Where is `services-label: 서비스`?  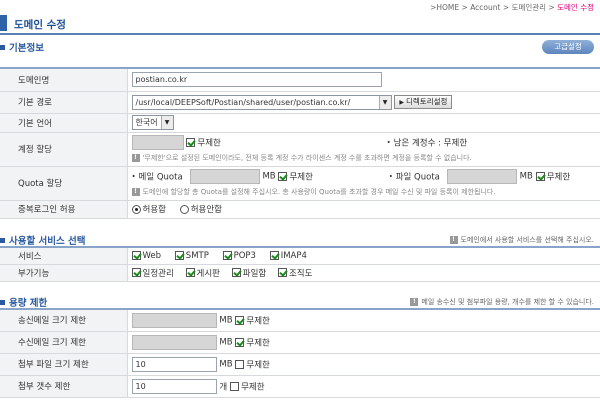 services-label: 서비스 is located at coordinates (64, 256).